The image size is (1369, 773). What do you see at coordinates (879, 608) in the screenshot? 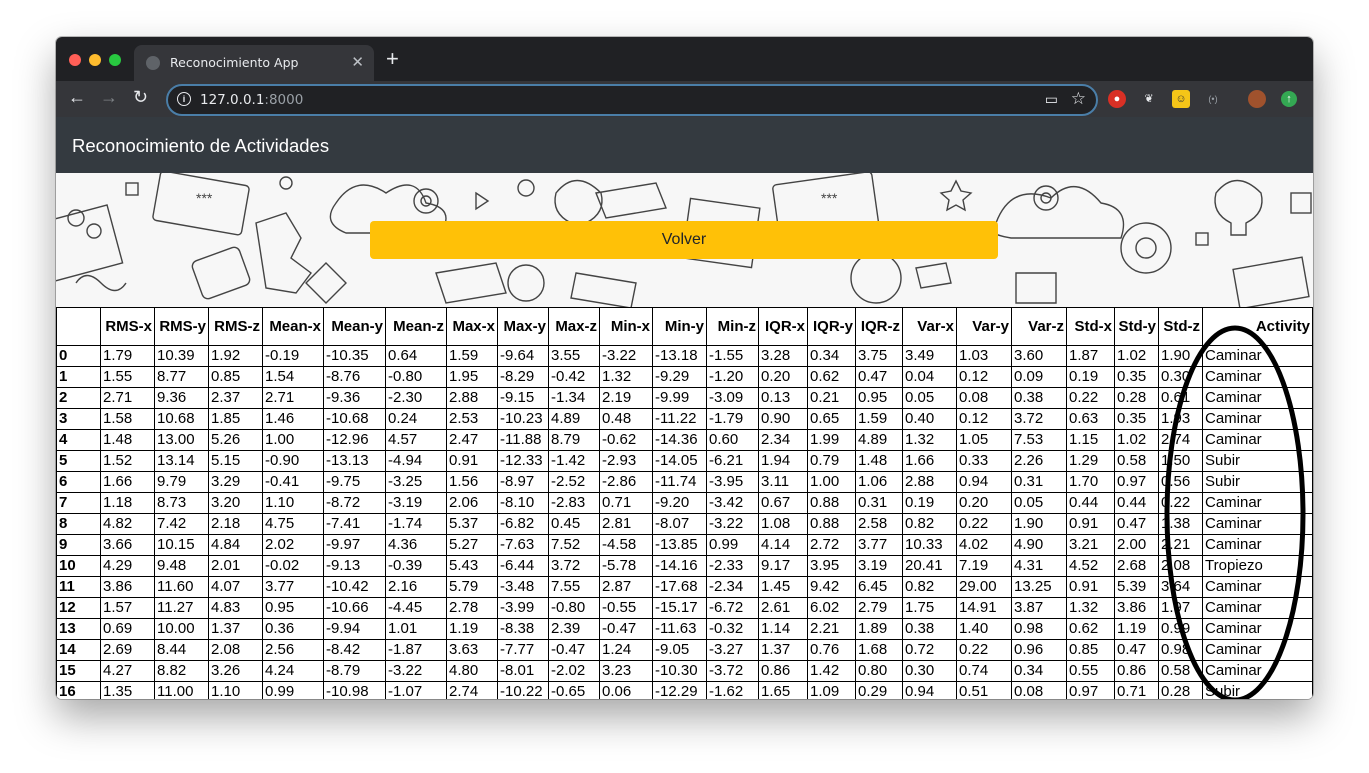
I see `table-cell: 2.79` at bounding box center [879, 608].